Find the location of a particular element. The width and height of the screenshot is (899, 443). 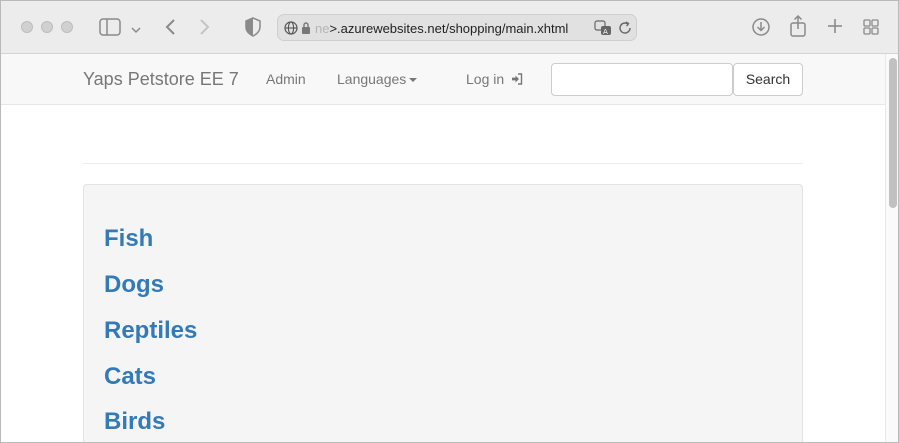

reload-icon is located at coordinates (625, 29).